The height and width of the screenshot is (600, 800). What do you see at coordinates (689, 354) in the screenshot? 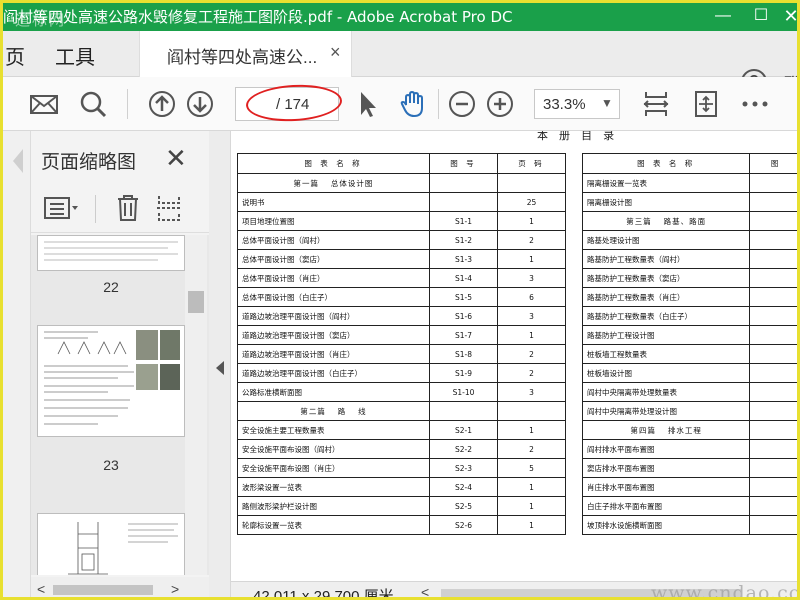
I see `table-row: 桩板墙工程数量表` at bounding box center [689, 354].